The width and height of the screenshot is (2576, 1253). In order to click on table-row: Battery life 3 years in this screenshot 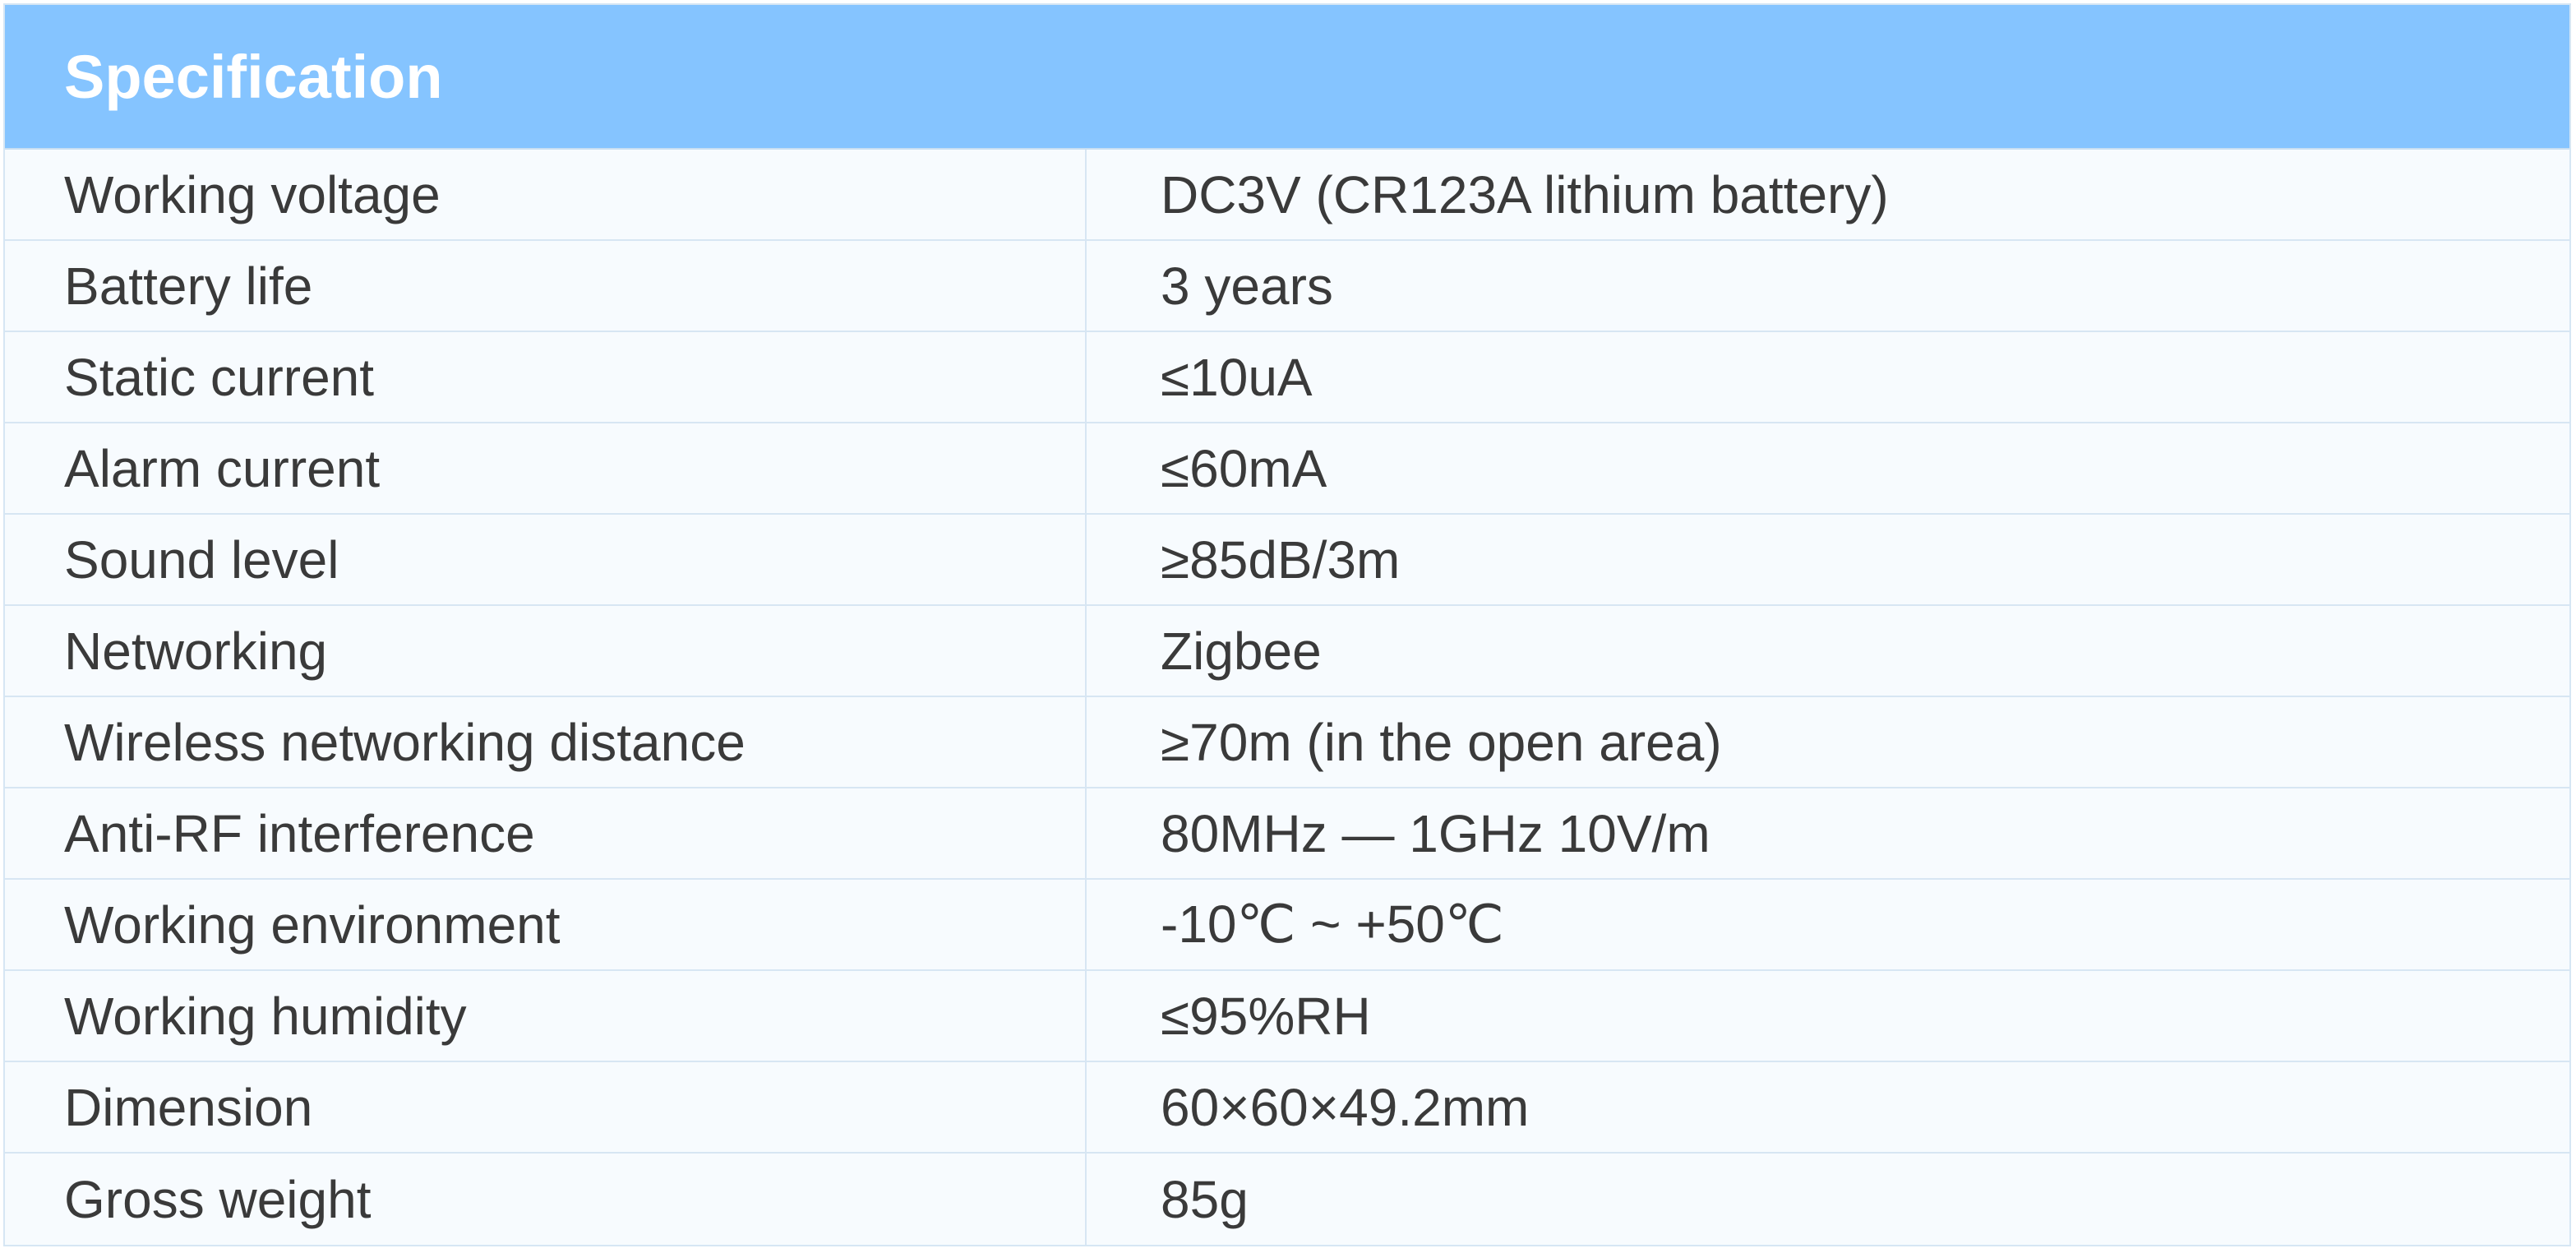, I will do `click(1287, 286)`.